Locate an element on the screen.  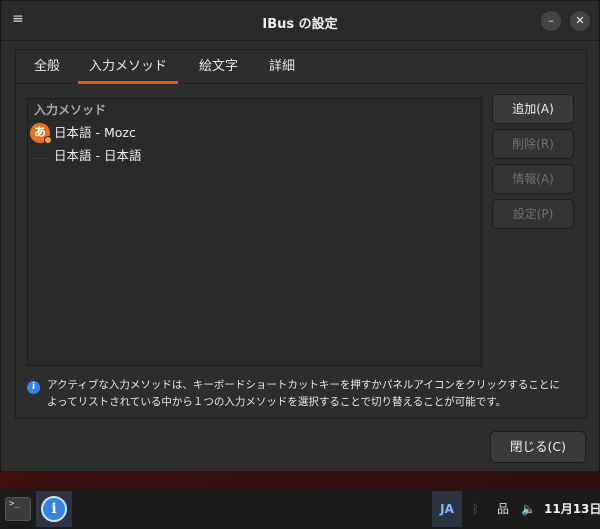
ime-indicator: JA is located at coordinates (447, 509).